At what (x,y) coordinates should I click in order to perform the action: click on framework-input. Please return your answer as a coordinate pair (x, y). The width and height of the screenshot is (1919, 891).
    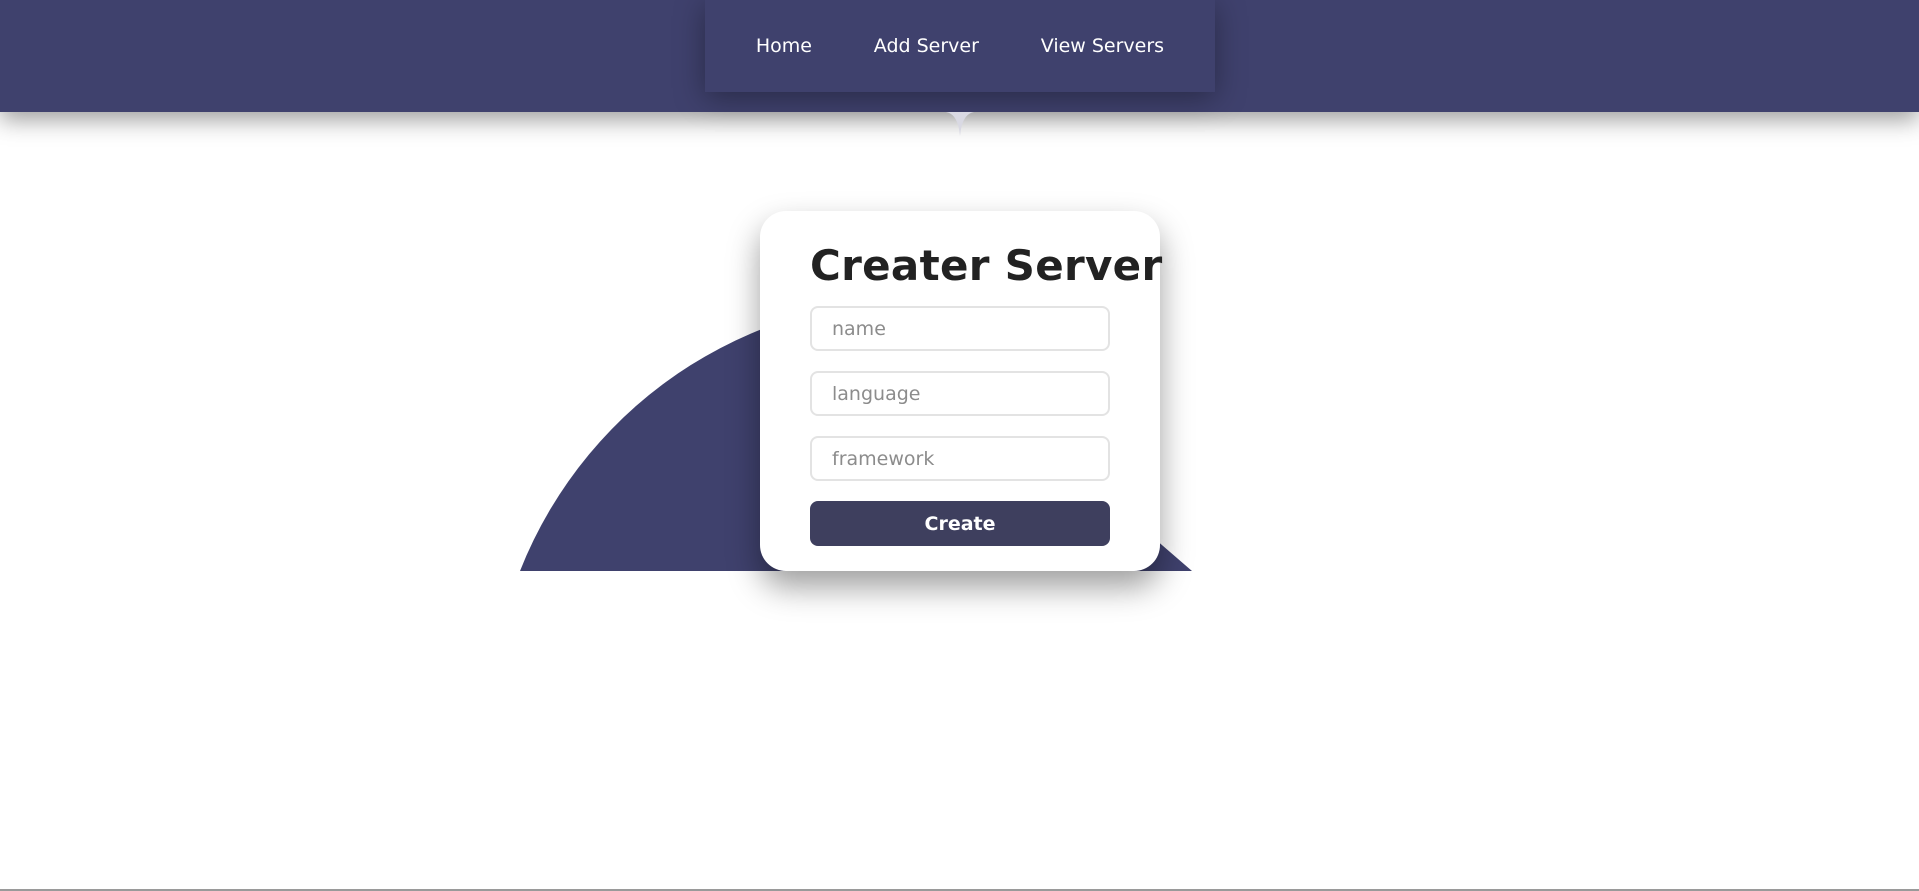
    Looking at the image, I should click on (960, 458).